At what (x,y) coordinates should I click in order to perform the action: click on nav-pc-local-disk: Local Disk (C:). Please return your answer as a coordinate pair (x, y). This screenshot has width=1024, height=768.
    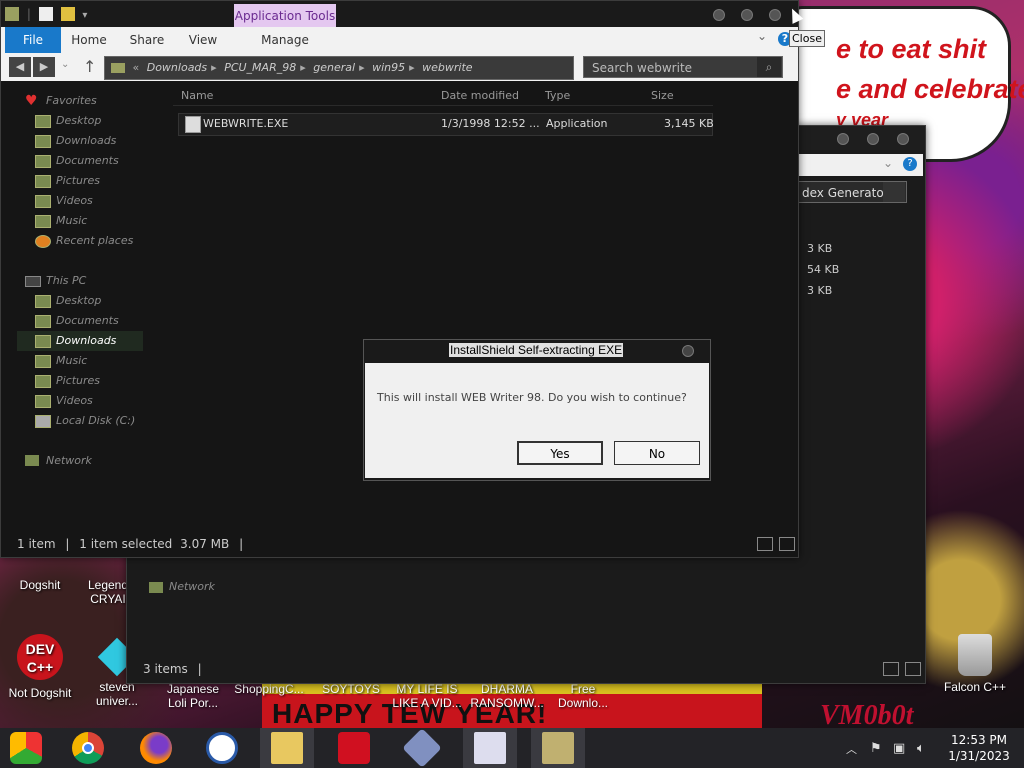
    Looking at the image, I should click on (85, 421).